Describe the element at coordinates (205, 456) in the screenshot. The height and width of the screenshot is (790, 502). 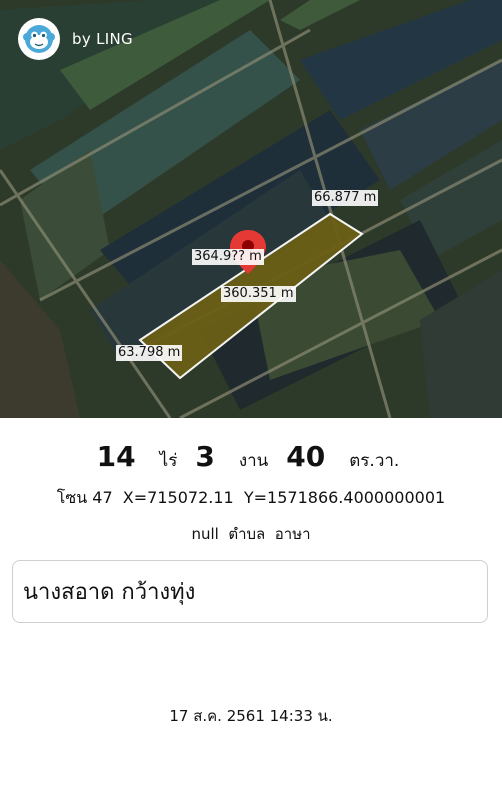
I see `ngan-value: 3` at that location.